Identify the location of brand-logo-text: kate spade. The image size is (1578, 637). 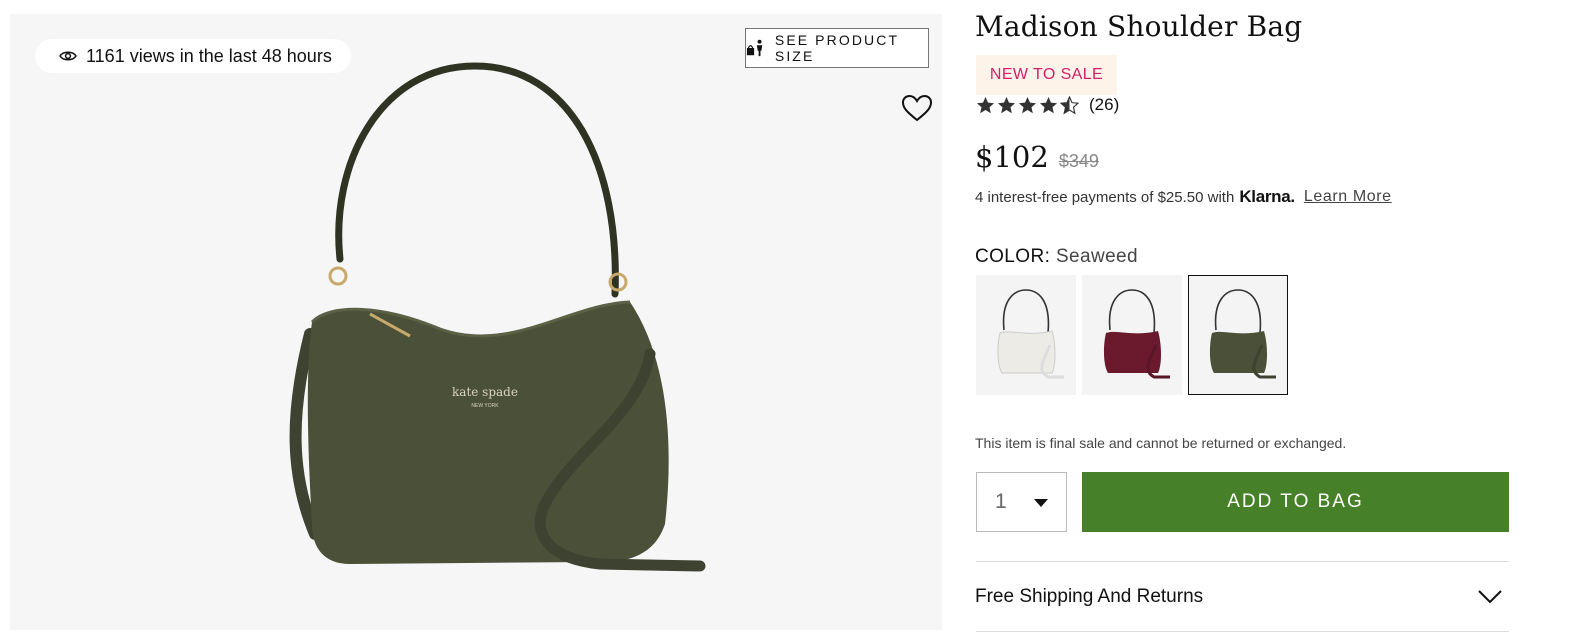
(485, 392).